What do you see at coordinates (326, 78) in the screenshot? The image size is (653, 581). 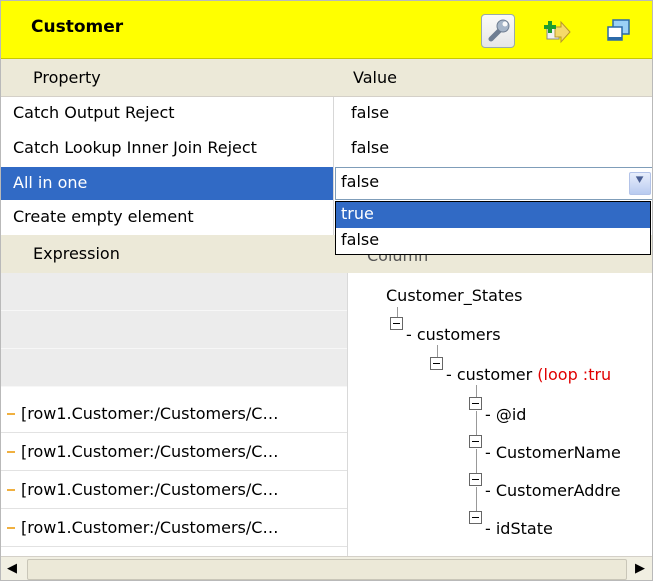 I see `property-table-header: Property Value` at bounding box center [326, 78].